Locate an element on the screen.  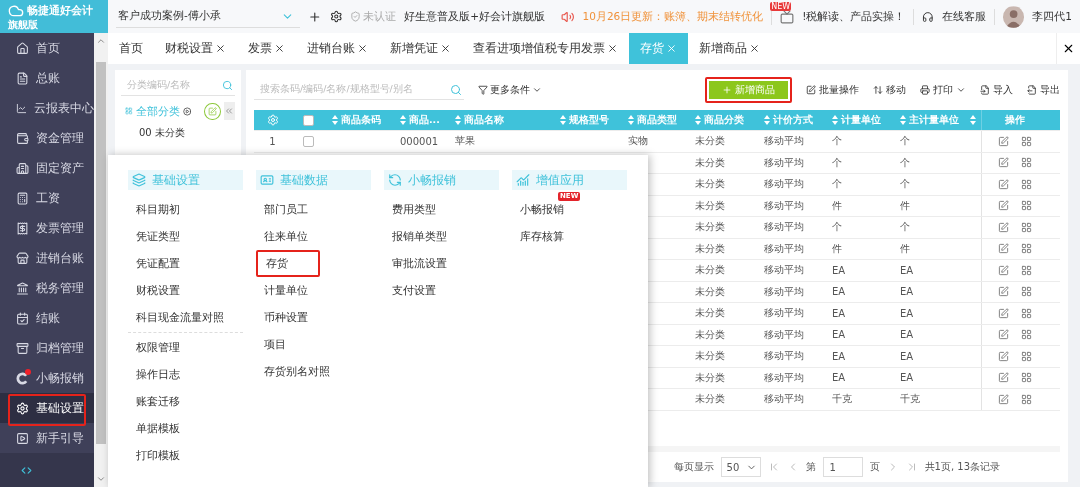
tab: 财税设置 is located at coordinates (195, 48).